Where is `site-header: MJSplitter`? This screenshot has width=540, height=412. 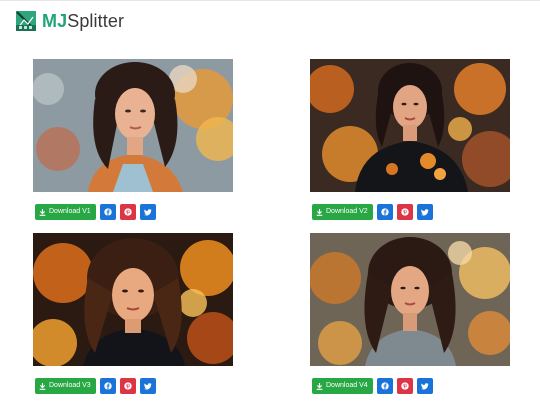
site-header: MJSplitter is located at coordinates (270, 21).